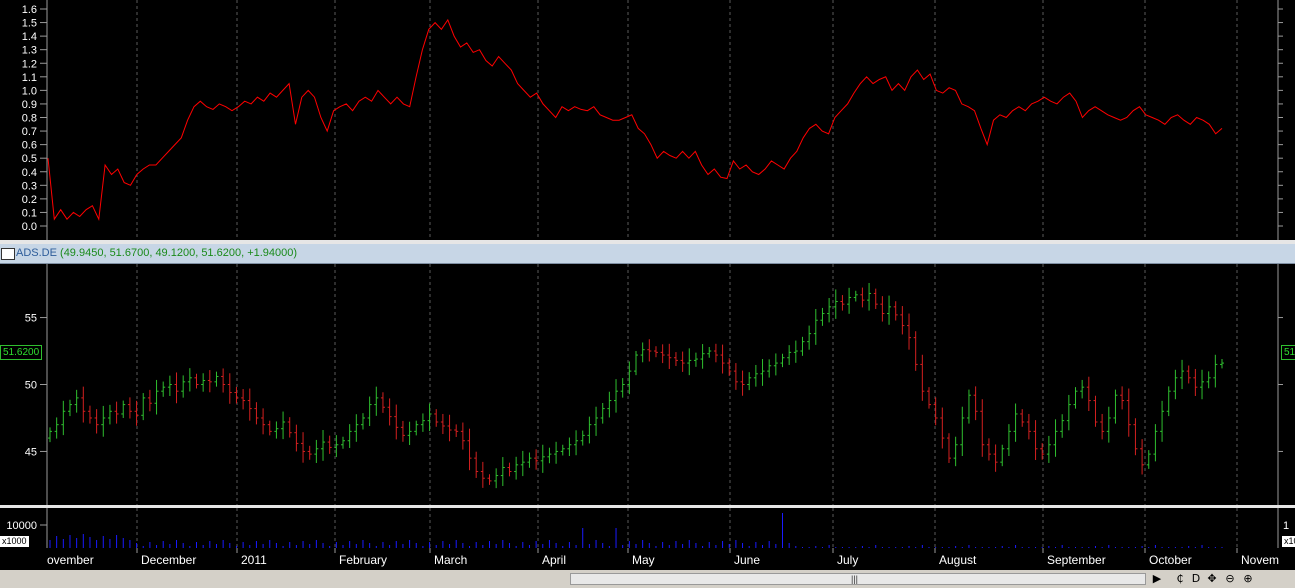  I want to click on date-axis-label: ovember, so click(70, 560).